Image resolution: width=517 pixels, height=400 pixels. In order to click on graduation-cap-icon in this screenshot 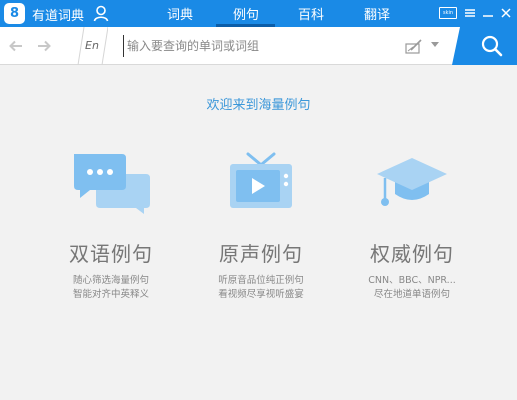, I will do `click(412, 182)`.